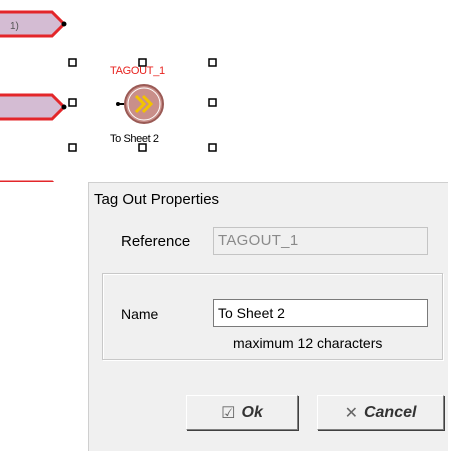 This screenshot has height=451, width=452. I want to click on svg-text: 1), so click(14, 26).